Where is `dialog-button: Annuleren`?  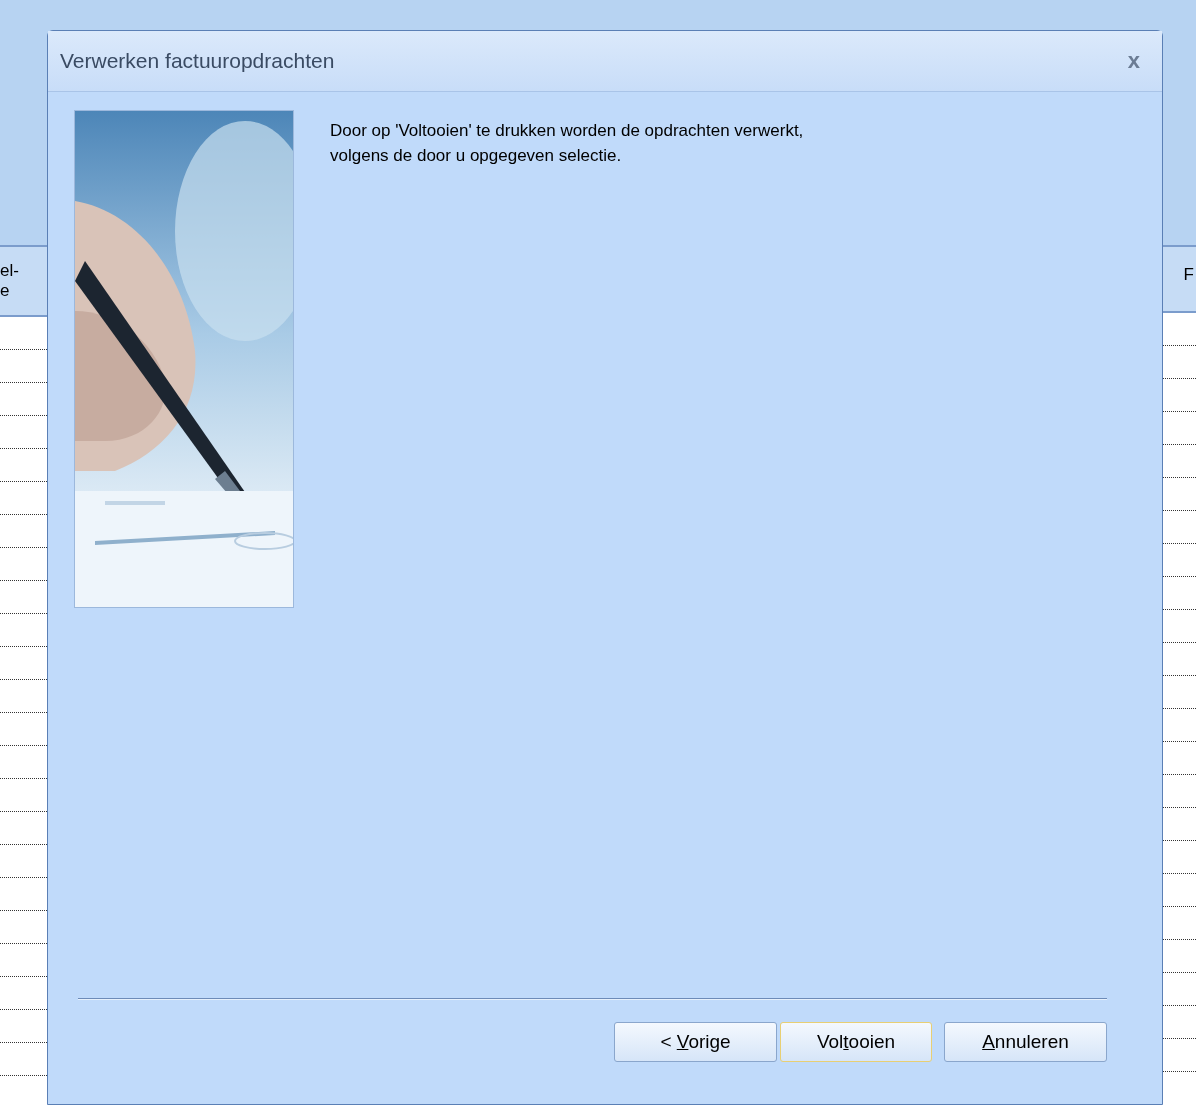
dialog-button: Annuleren is located at coordinates (1025, 1042).